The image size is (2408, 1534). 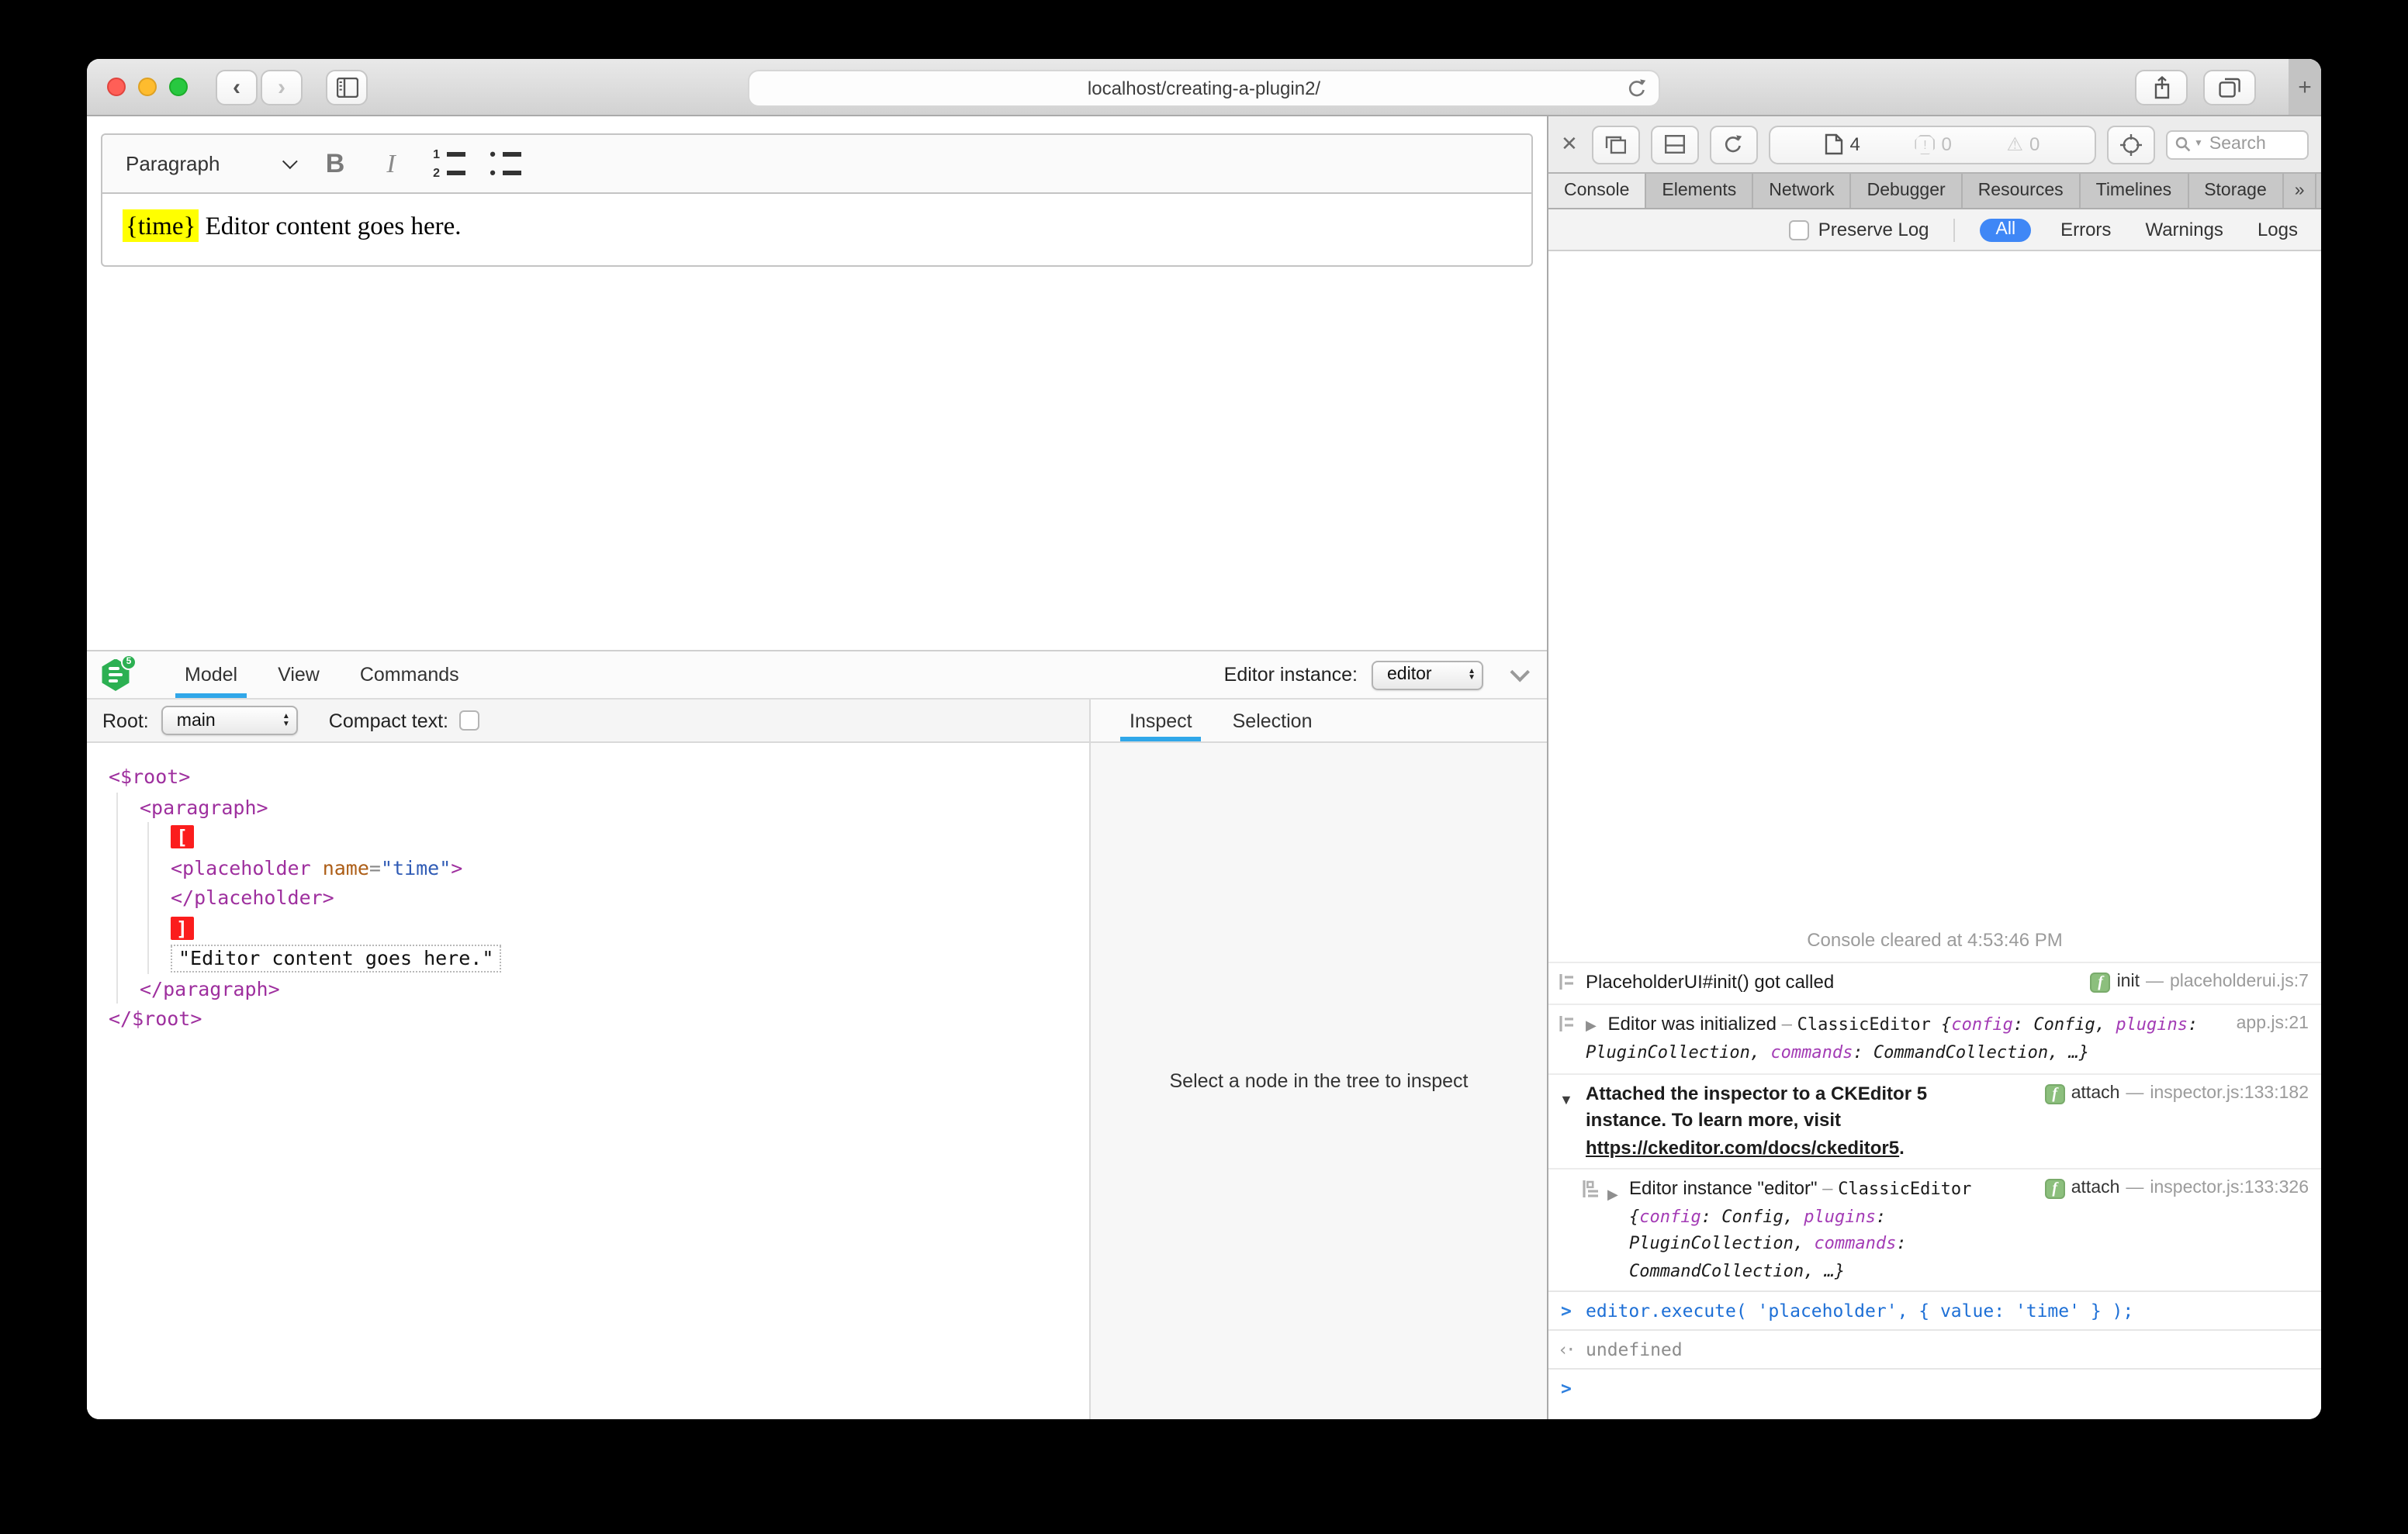 I want to click on back-button: ‹, so click(x=237, y=87).